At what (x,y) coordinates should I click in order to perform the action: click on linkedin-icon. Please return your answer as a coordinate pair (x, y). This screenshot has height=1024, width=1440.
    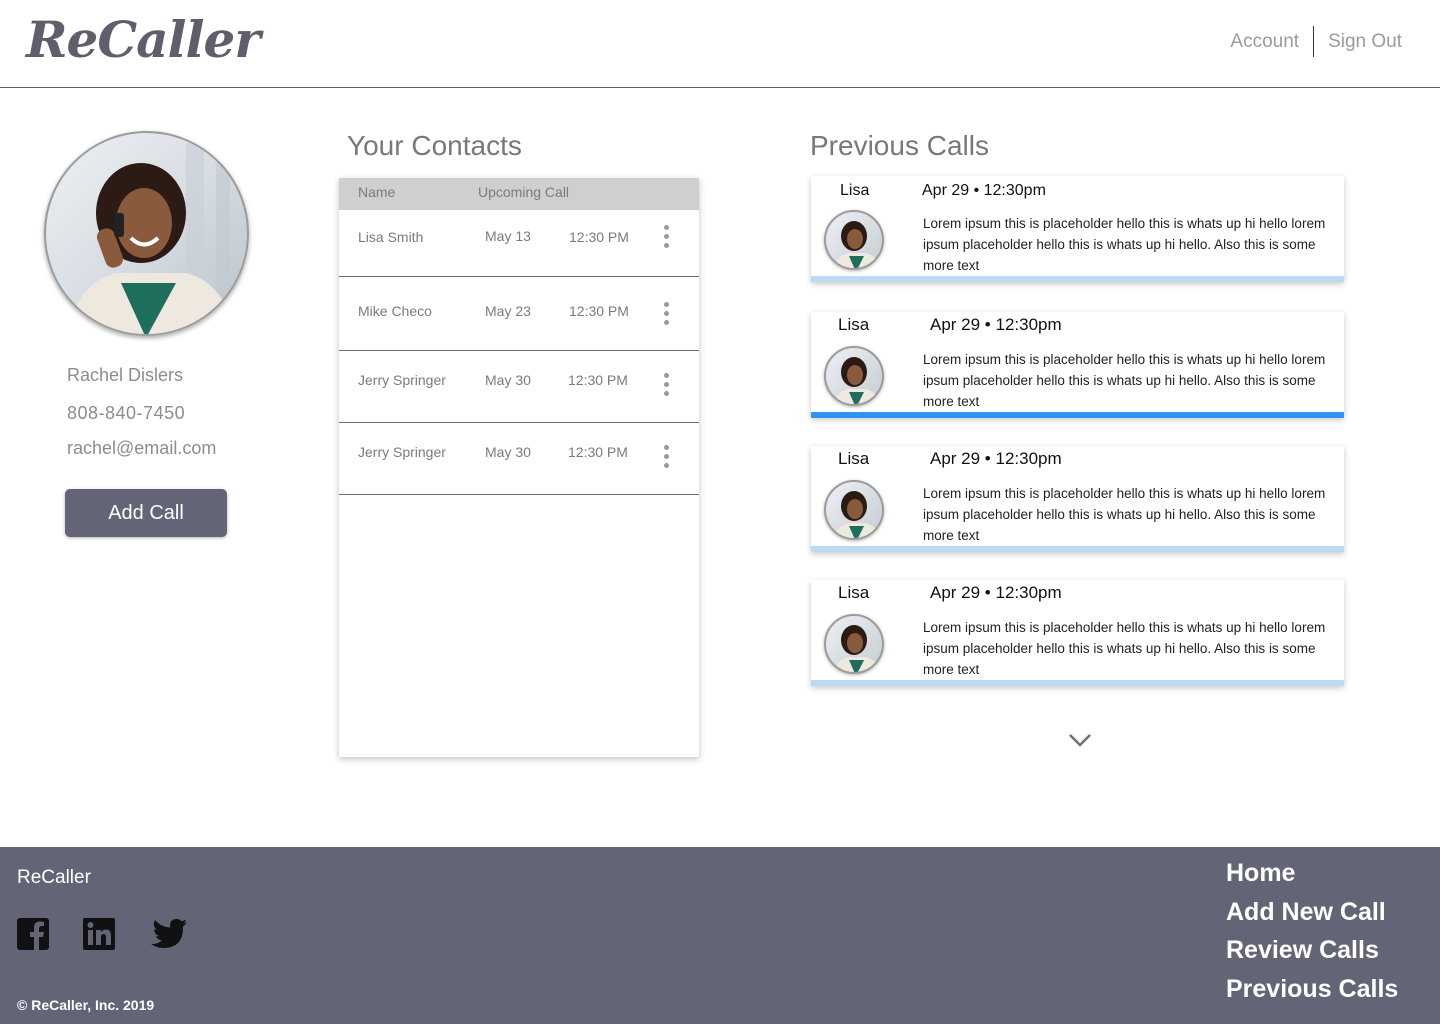
    Looking at the image, I should click on (100, 935).